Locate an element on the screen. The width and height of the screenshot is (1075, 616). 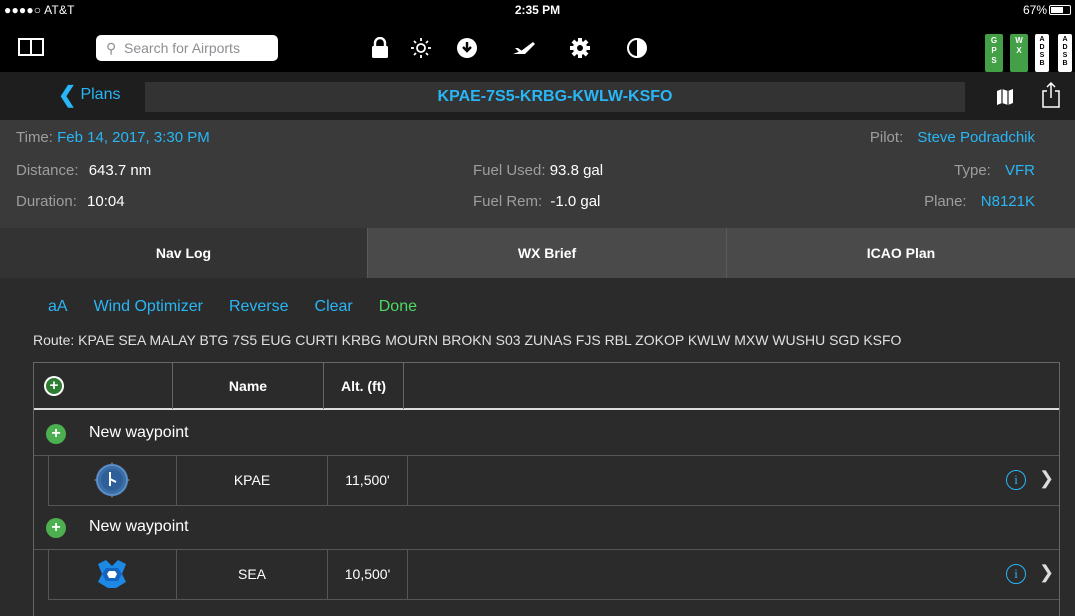
fuel-rem-value: -1.0 gal is located at coordinates (575, 201).